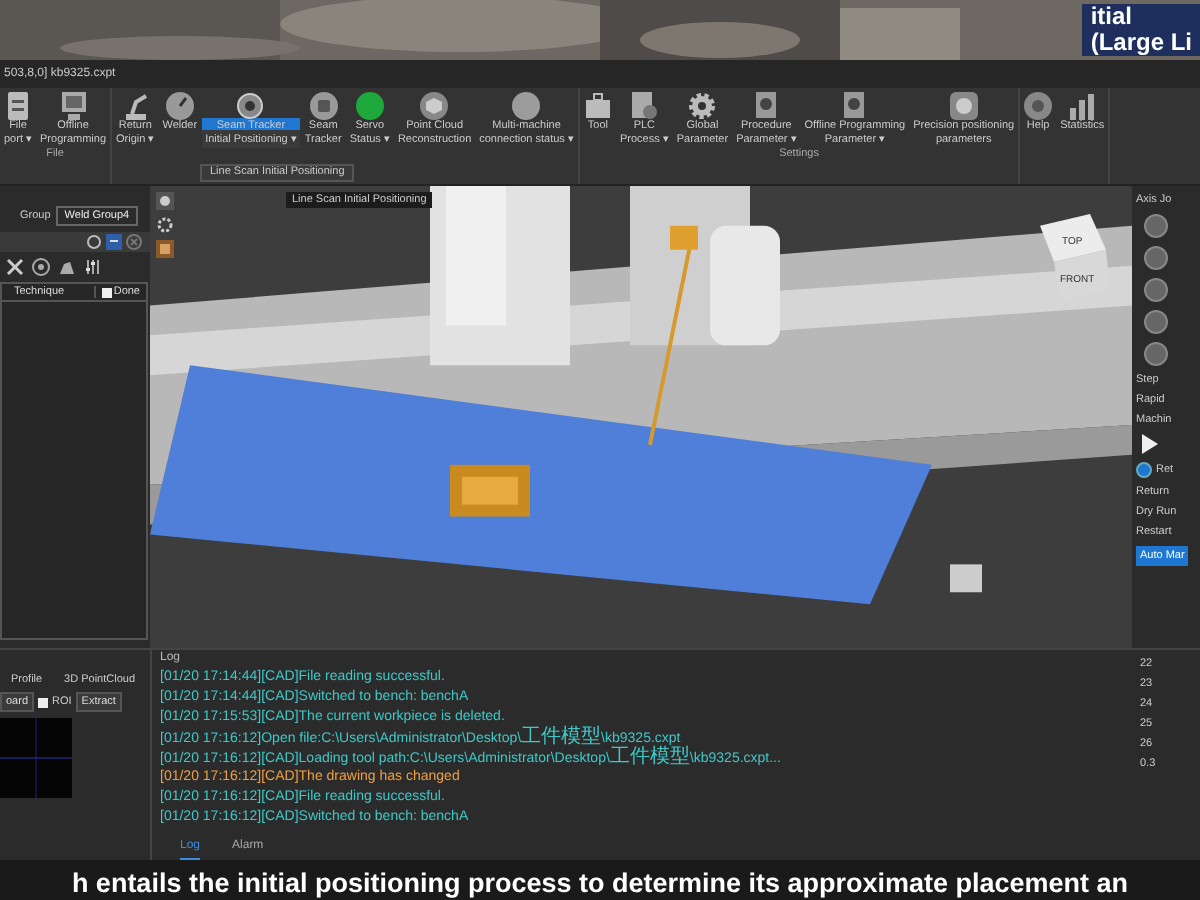 The width and height of the screenshot is (1200, 900). I want to click on cube-icon, so click(434, 105).